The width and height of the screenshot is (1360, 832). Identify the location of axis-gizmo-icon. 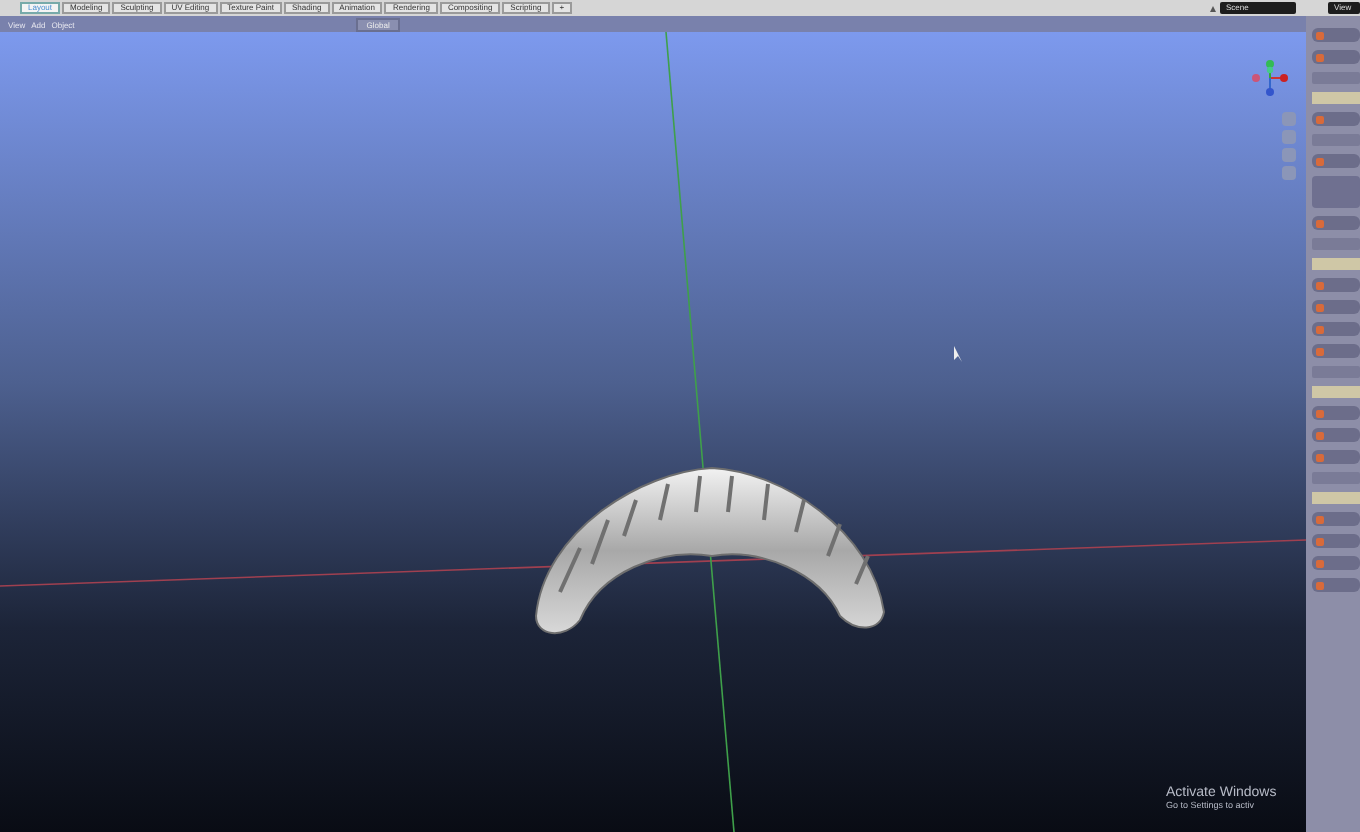
(1270, 78).